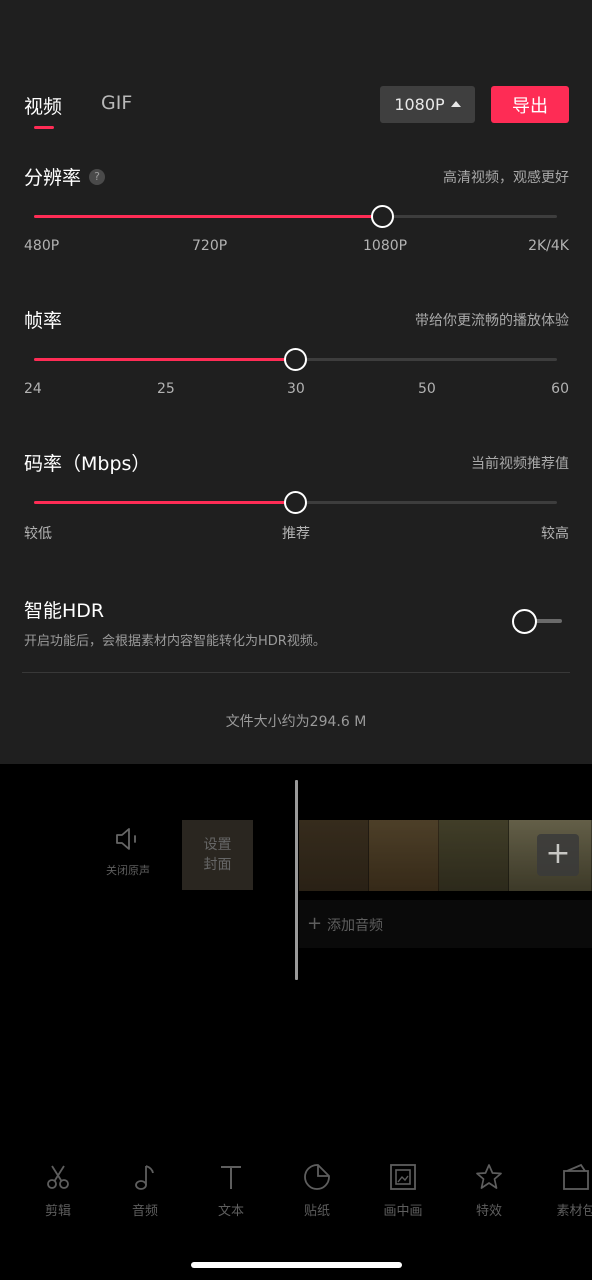  What do you see at coordinates (403, 1211) in the screenshot?
I see `toolbar-label: 画中画` at bounding box center [403, 1211].